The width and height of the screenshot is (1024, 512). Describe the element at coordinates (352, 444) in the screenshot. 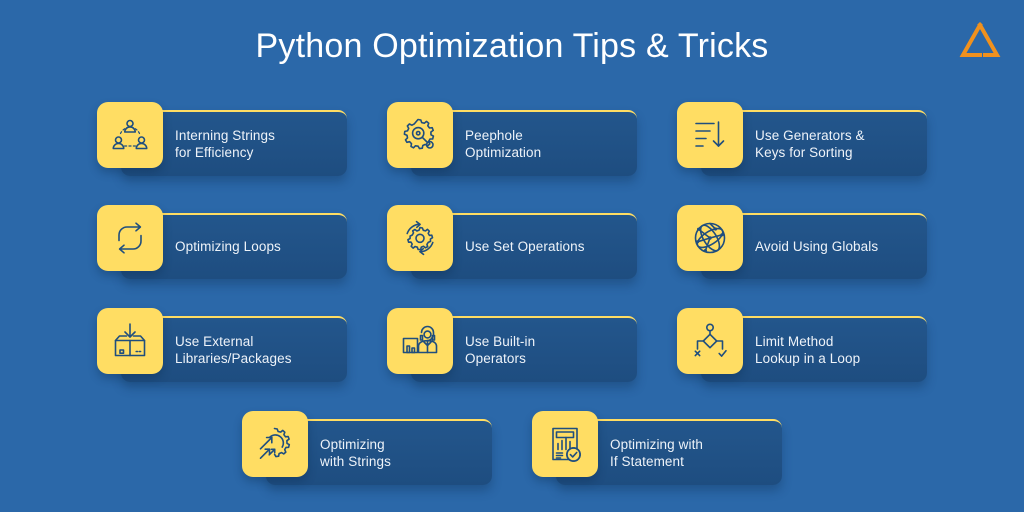

I see `tip-card-line: Optimizing` at that location.